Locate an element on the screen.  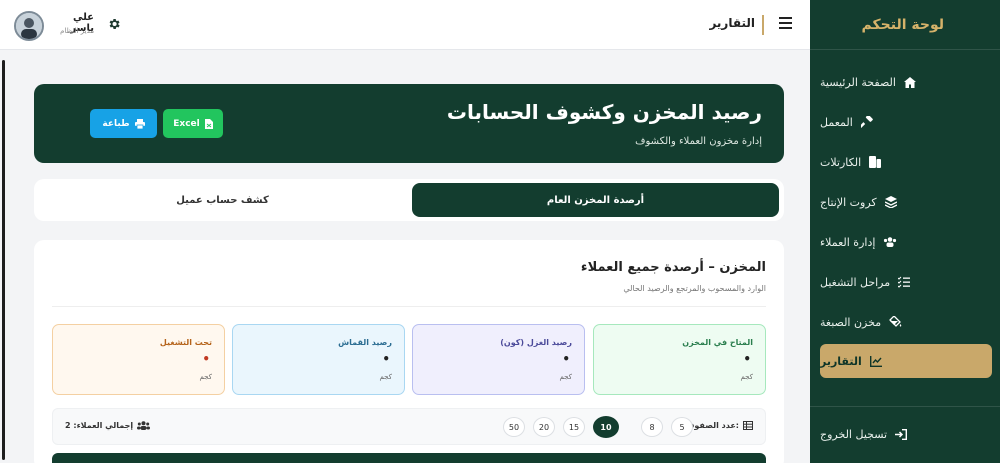
stat-label: تحت التشغيل is located at coordinates (185, 342).